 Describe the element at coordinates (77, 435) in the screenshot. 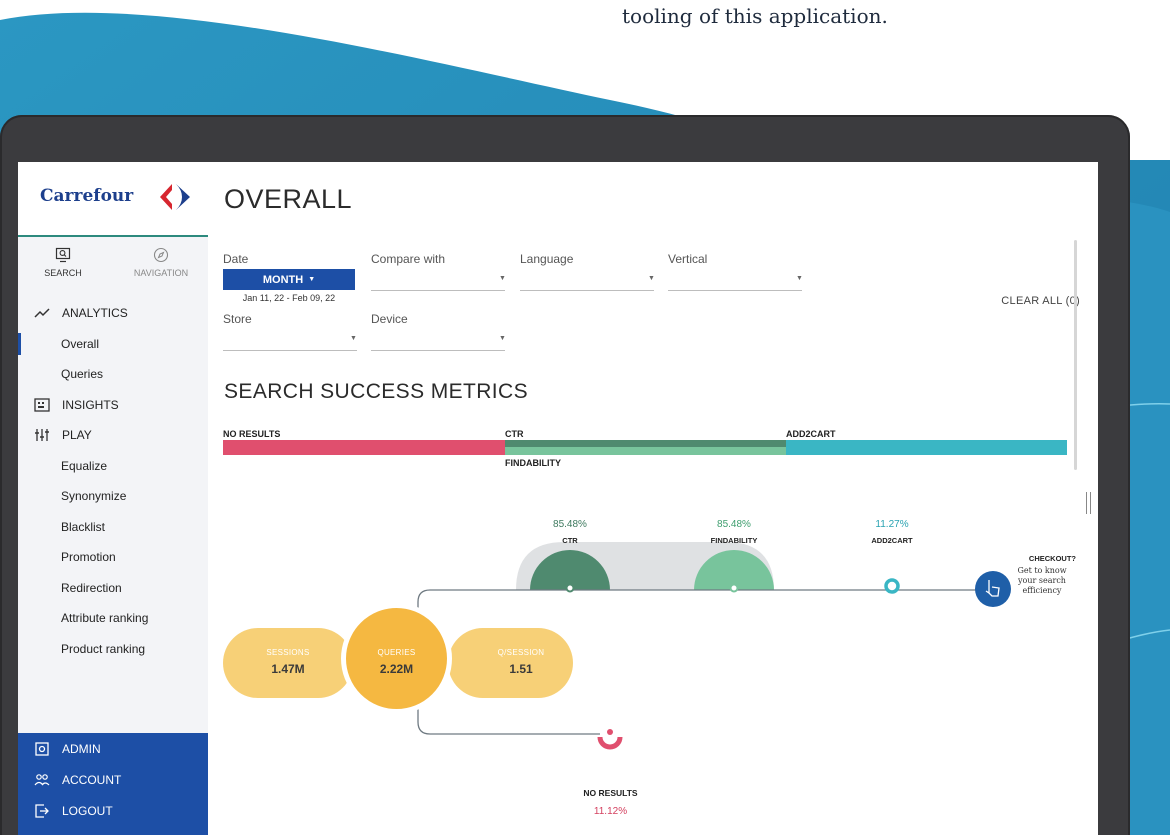

I see `sidebar-item-label: PLAY` at that location.